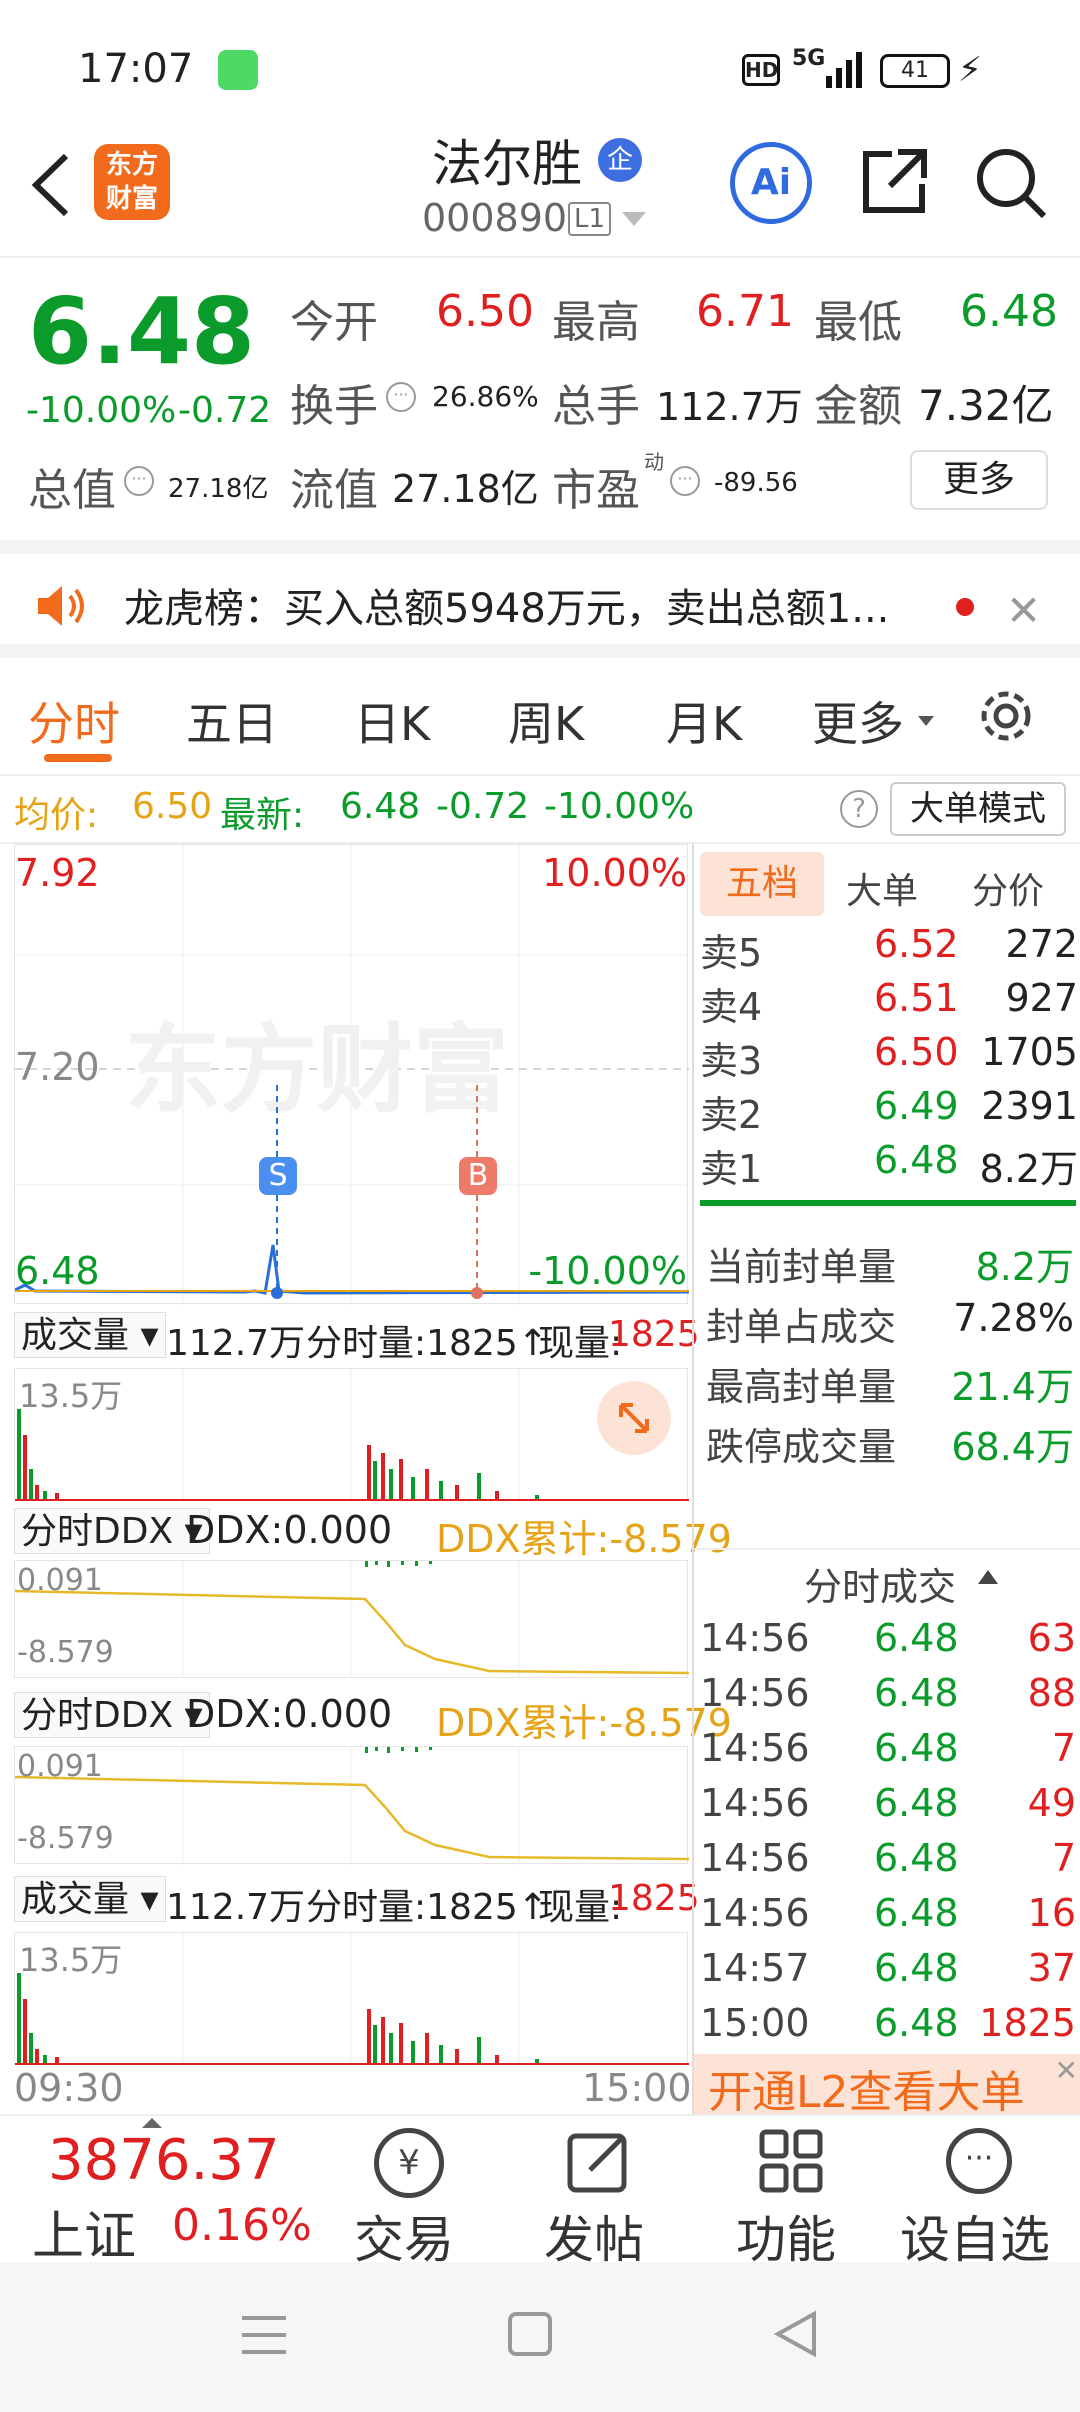  I want to click on x-end-label: 15:00, so click(637, 2088).